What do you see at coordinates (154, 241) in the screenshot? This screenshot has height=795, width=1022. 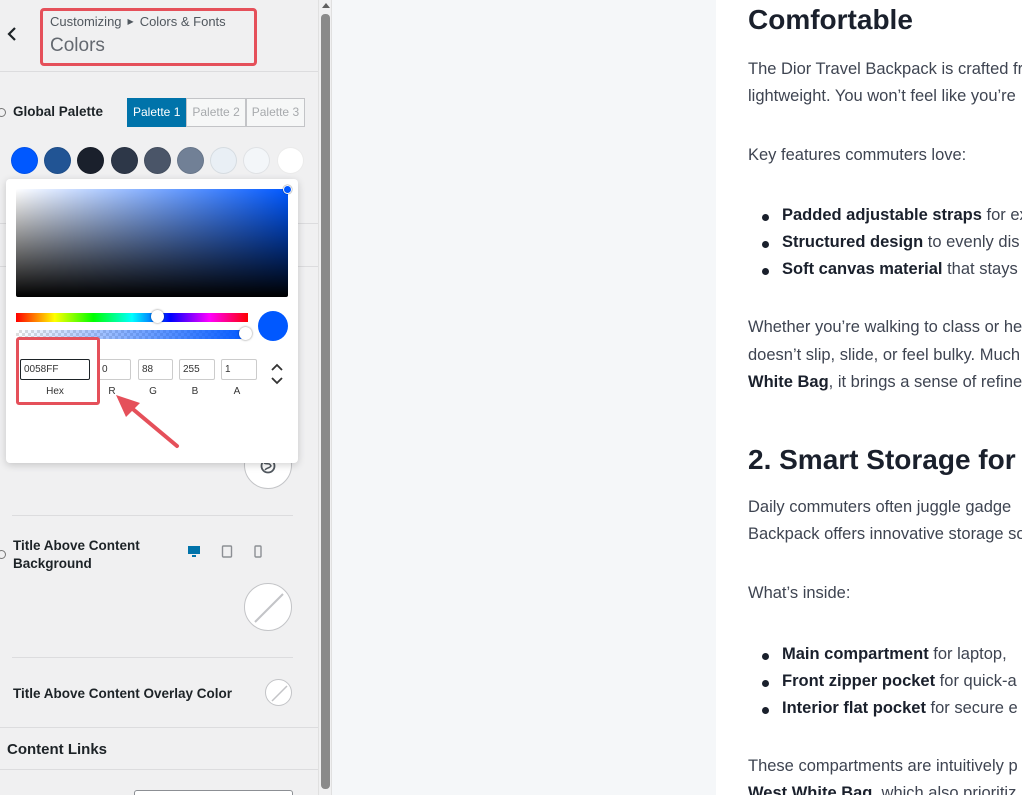 I see `saturation-value-area` at bounding box center [154, 241].